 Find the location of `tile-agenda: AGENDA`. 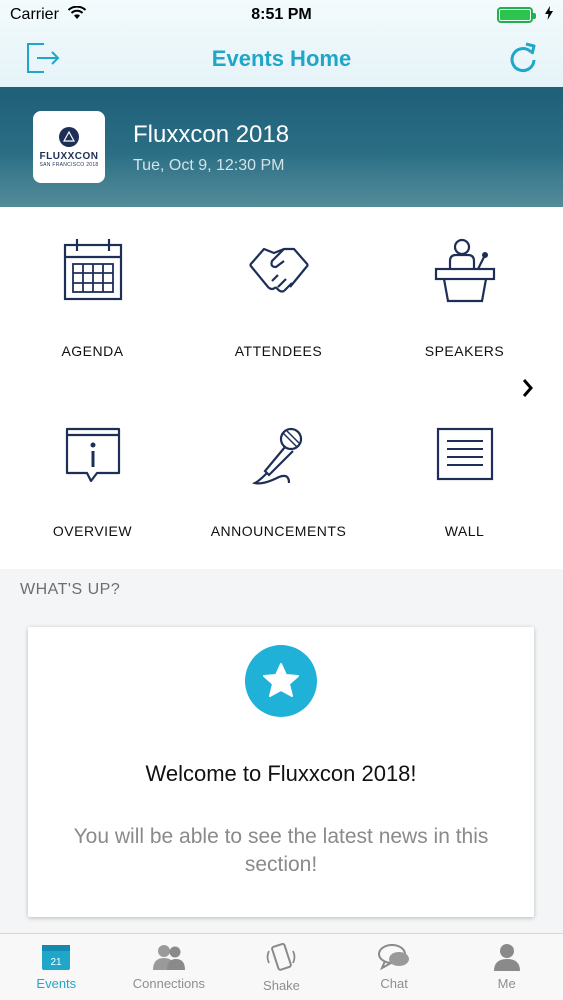

tile-agenda: AGENDA is located at coordinates (92, 298).